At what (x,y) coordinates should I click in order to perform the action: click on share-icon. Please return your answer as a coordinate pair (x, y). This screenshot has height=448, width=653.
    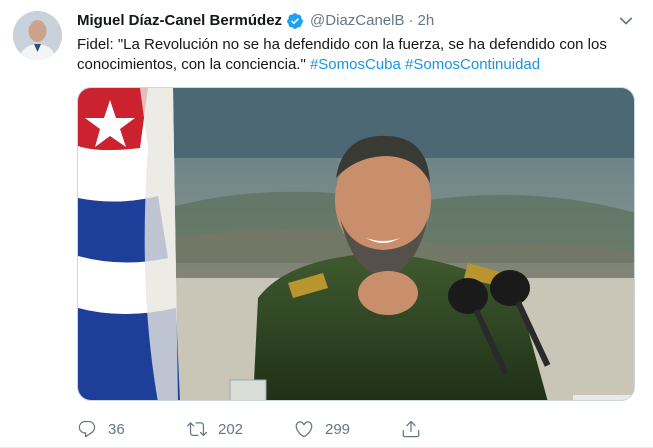
    Looking at the image, I should click on (411, 429).